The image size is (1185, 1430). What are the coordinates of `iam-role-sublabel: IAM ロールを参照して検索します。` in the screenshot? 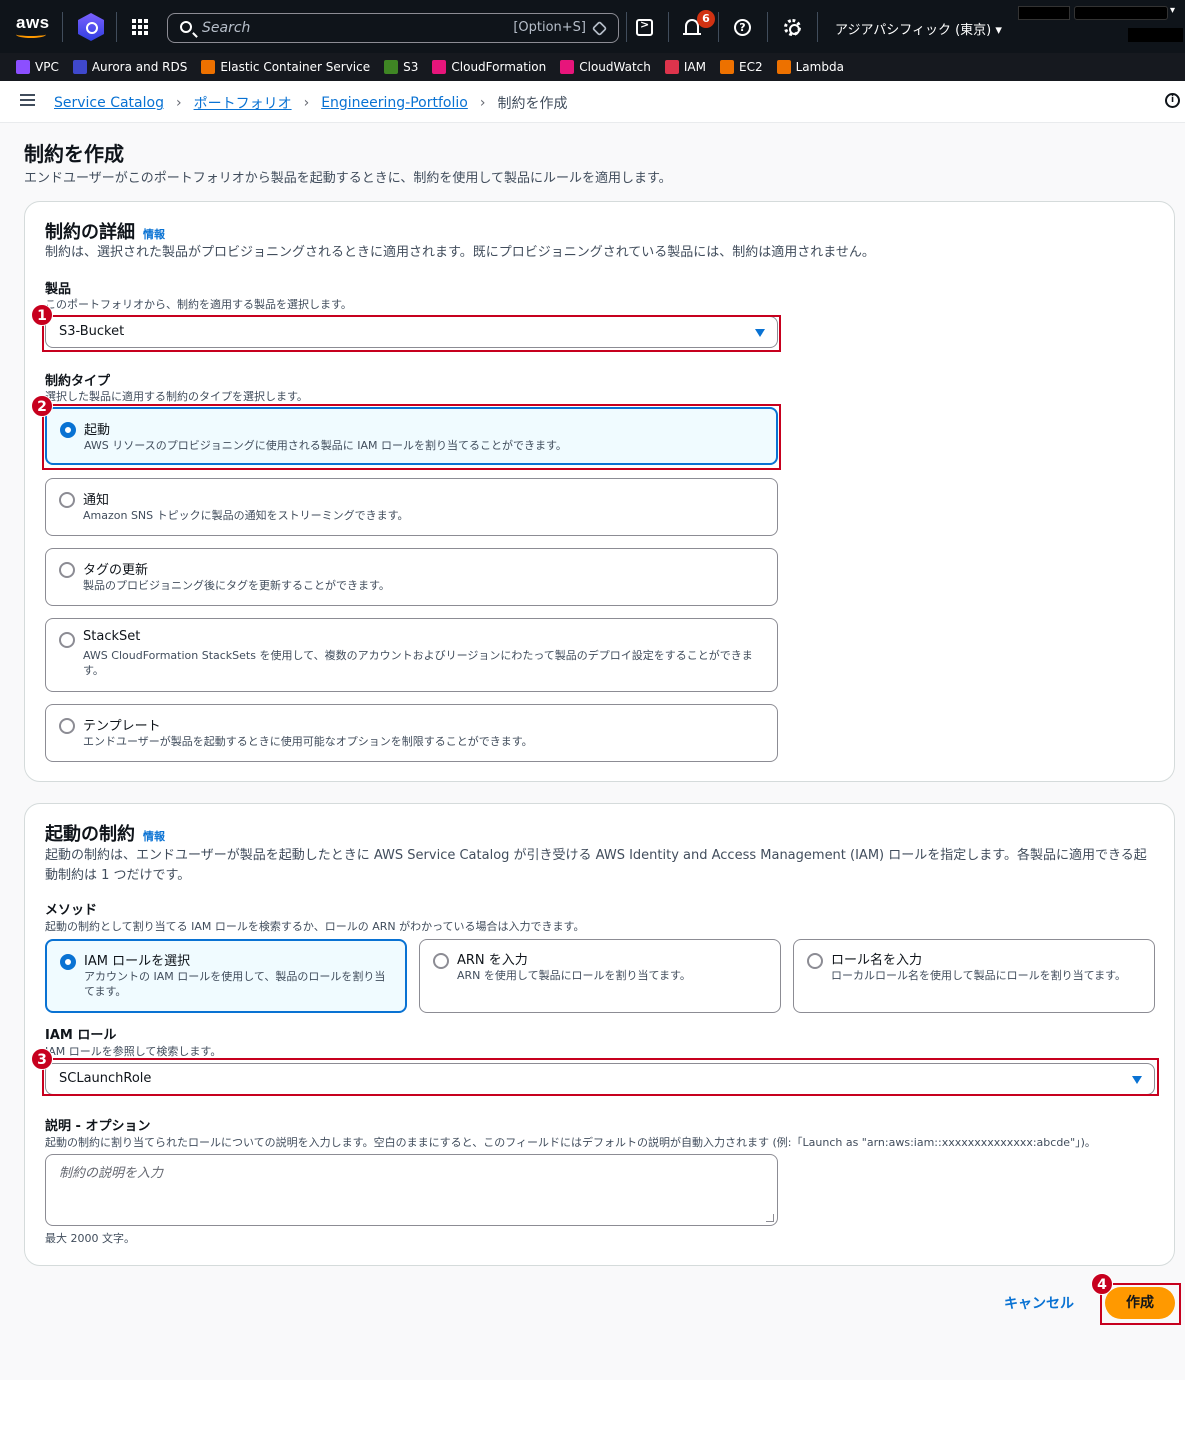 It's located at (133, 1051).